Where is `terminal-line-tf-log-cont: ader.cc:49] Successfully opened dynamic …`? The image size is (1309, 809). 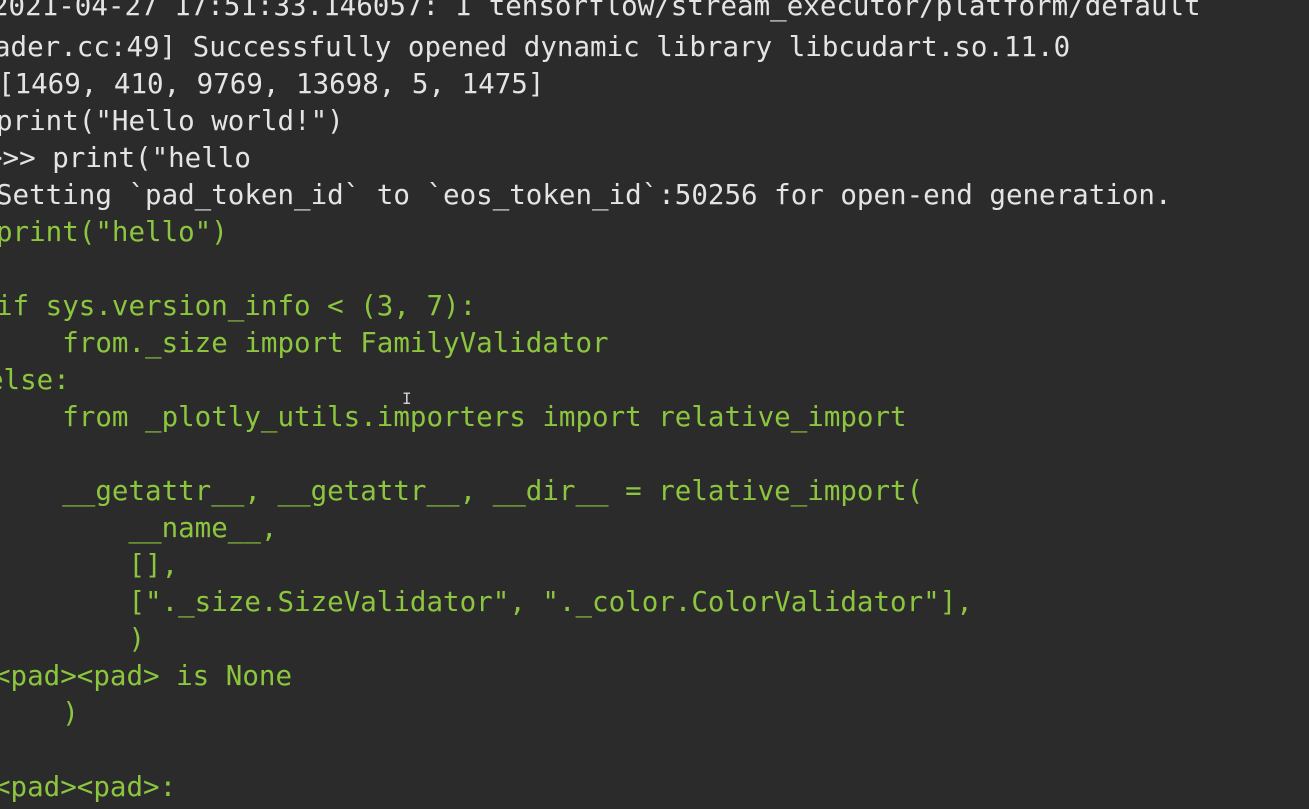 terminal-line-tf-log-cont: ader.cc:49] Successfully opened dynamic … is located at coordinates (535, 47).